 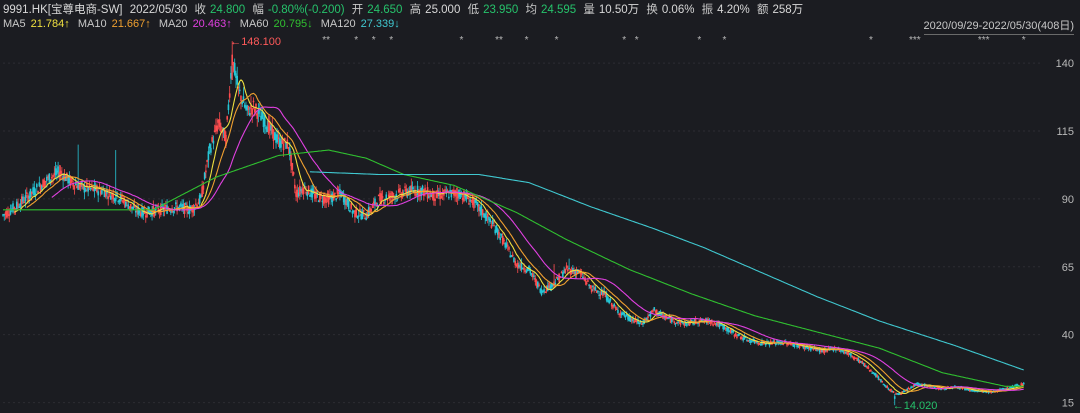 I want to click on low-marker: ←14.020, so click(x=915, y=406).